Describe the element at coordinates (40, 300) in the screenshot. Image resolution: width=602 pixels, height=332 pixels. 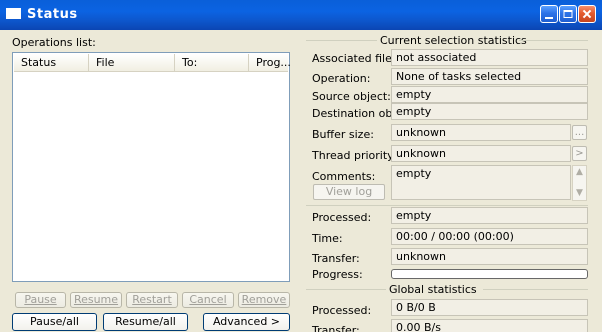
I see `pause-button: Pause` at that location.